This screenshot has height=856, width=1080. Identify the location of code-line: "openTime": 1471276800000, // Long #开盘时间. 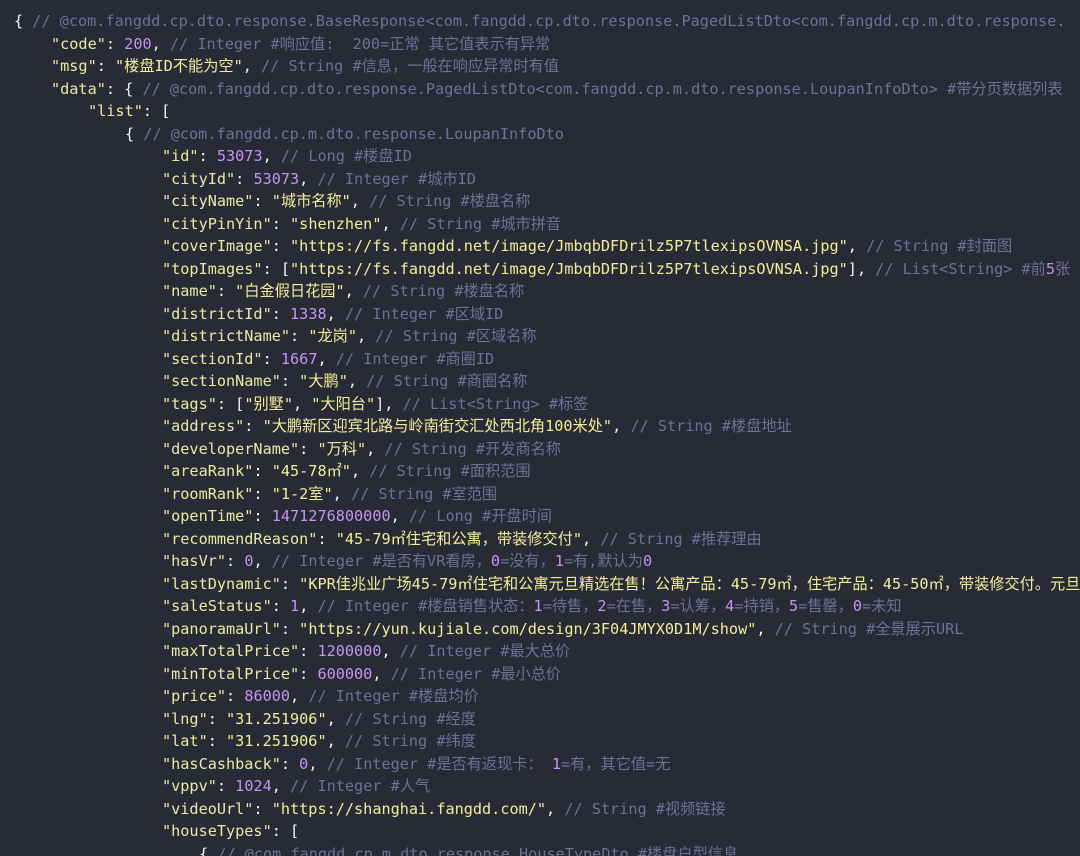
(357, 516).